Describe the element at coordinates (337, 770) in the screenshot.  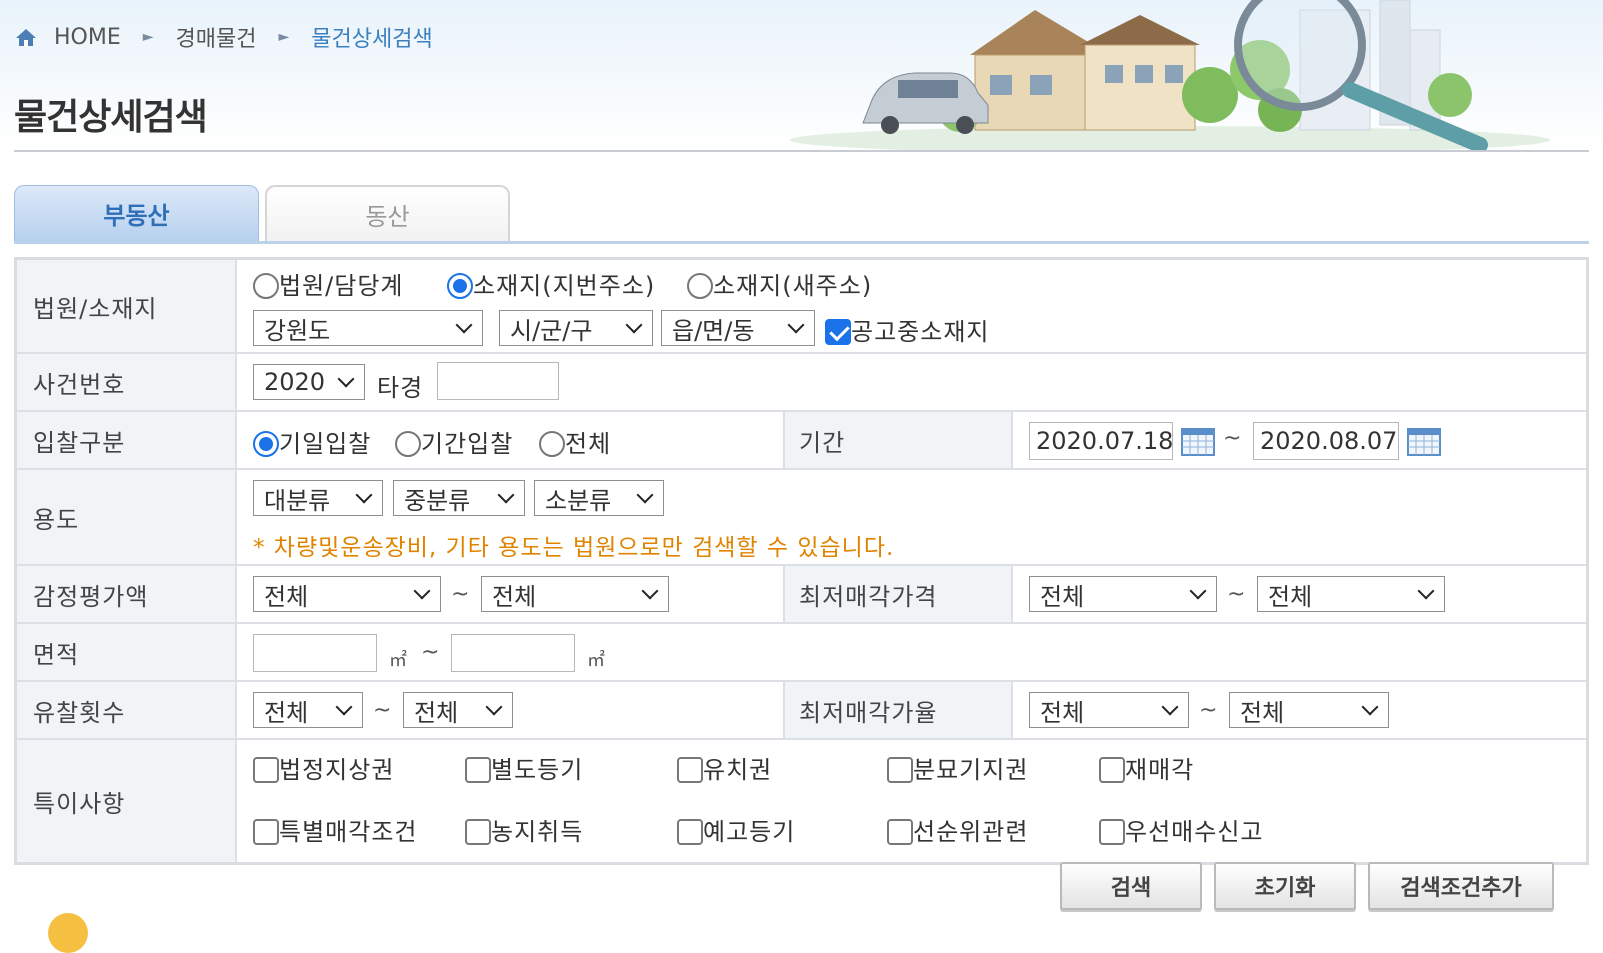
I see `special-label-0: 법정지상권` at that location.